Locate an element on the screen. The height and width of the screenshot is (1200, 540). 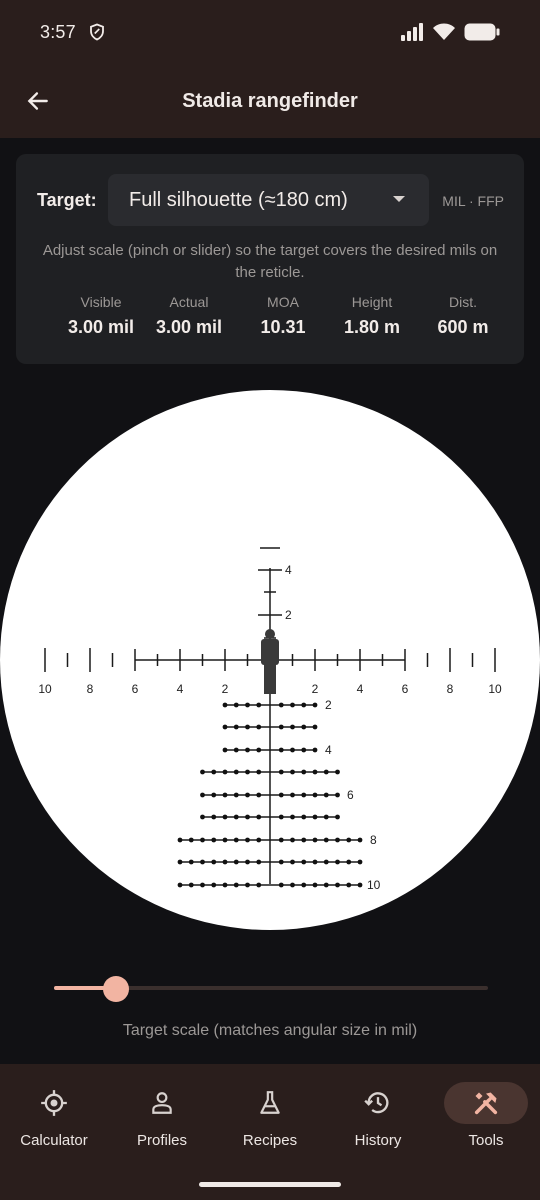
nav-item-profiles: Profiles is located at coordinates (162, 1115).